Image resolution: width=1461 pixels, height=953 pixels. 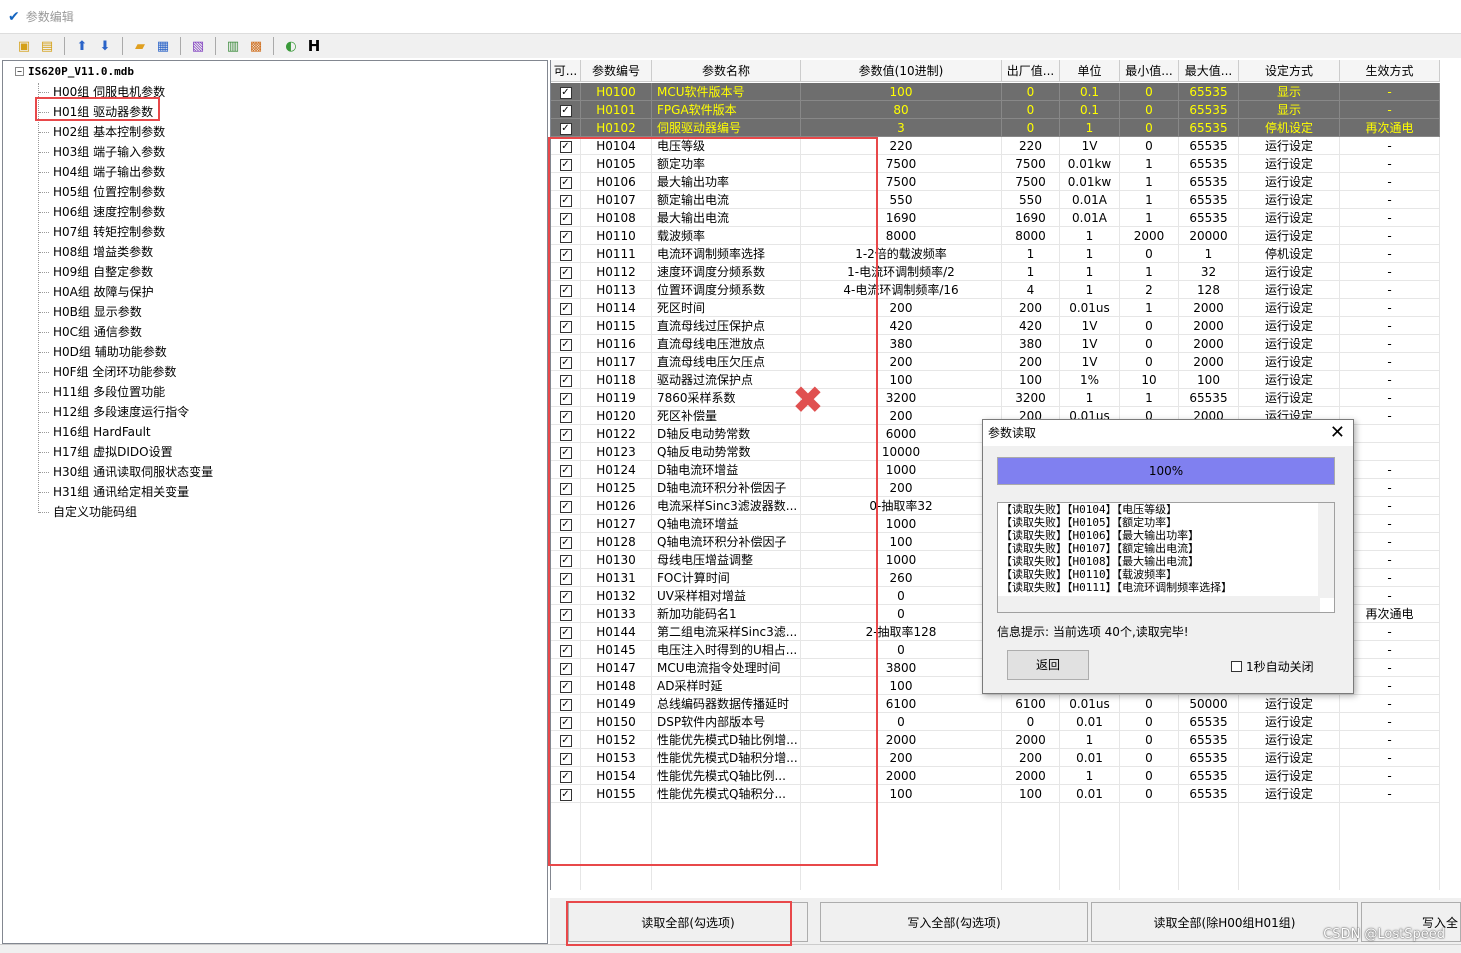 I want to click on table-row: ✓ H0100 MCU软件版本号 100 0 0.1 0 65535 显示 -, so click(x=995, y=92).